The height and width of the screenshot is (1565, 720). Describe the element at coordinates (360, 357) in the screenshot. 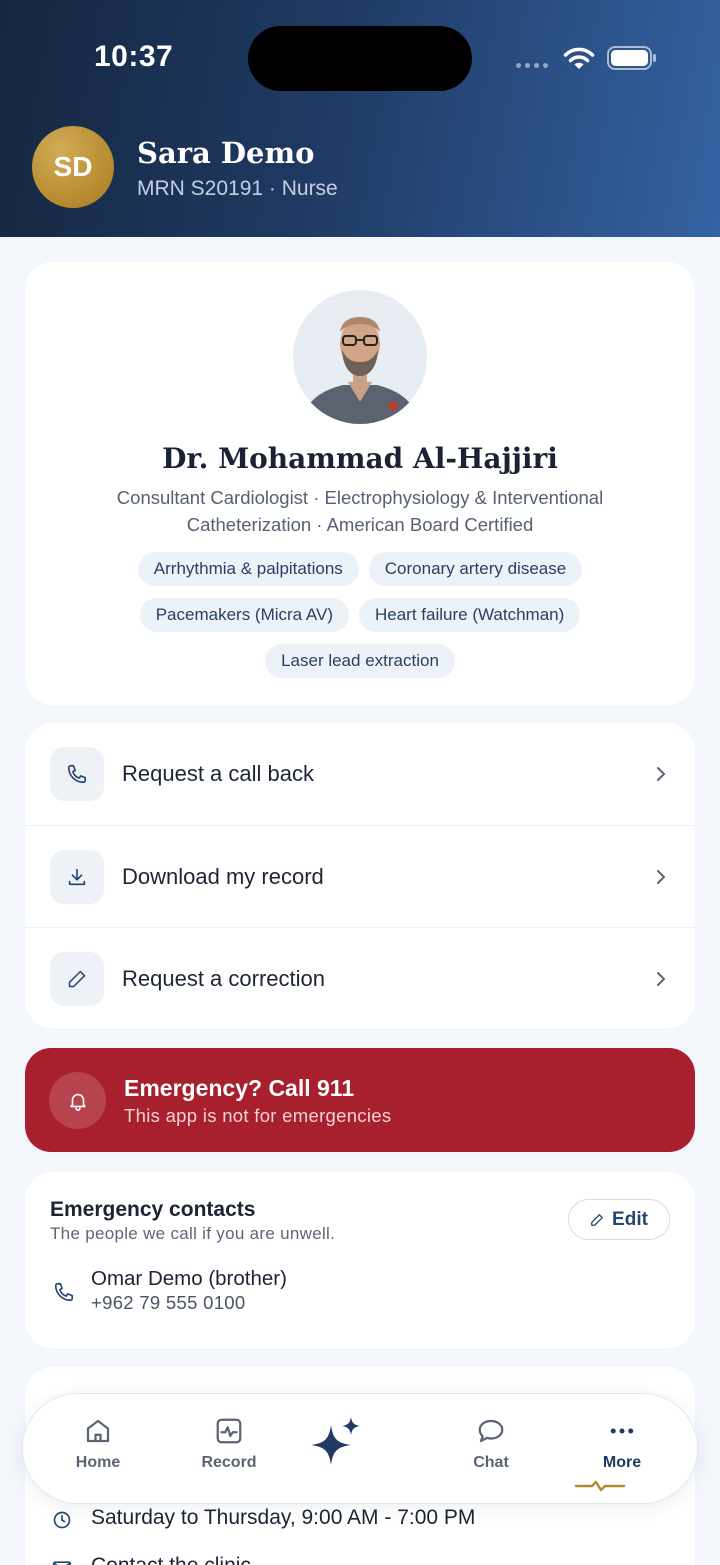

I see `doctor-photo` at that location.